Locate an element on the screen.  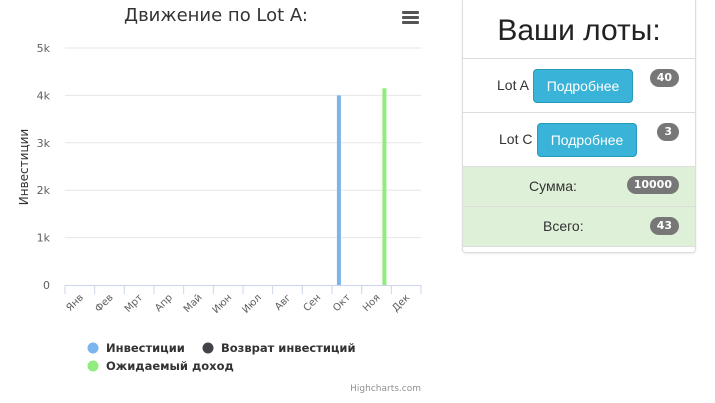
total-row: Всего: 43 is located at coordinates (579, 227).